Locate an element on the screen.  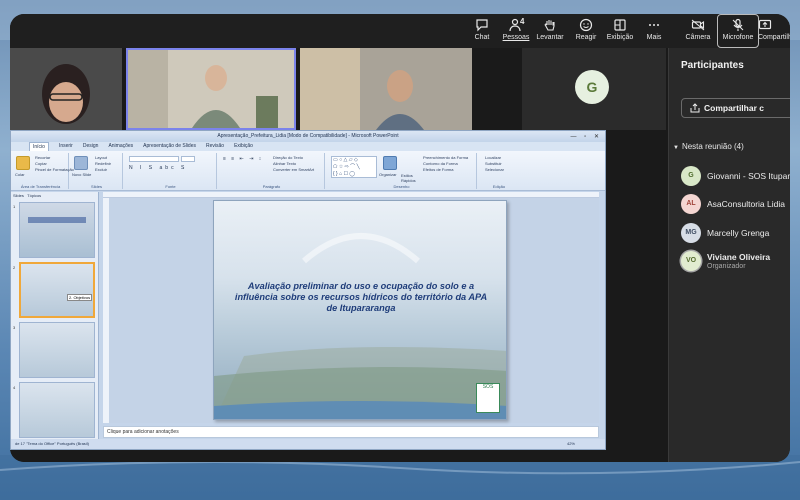
share-invite-label: Compartilhar c is located at coordinates (734, 108).